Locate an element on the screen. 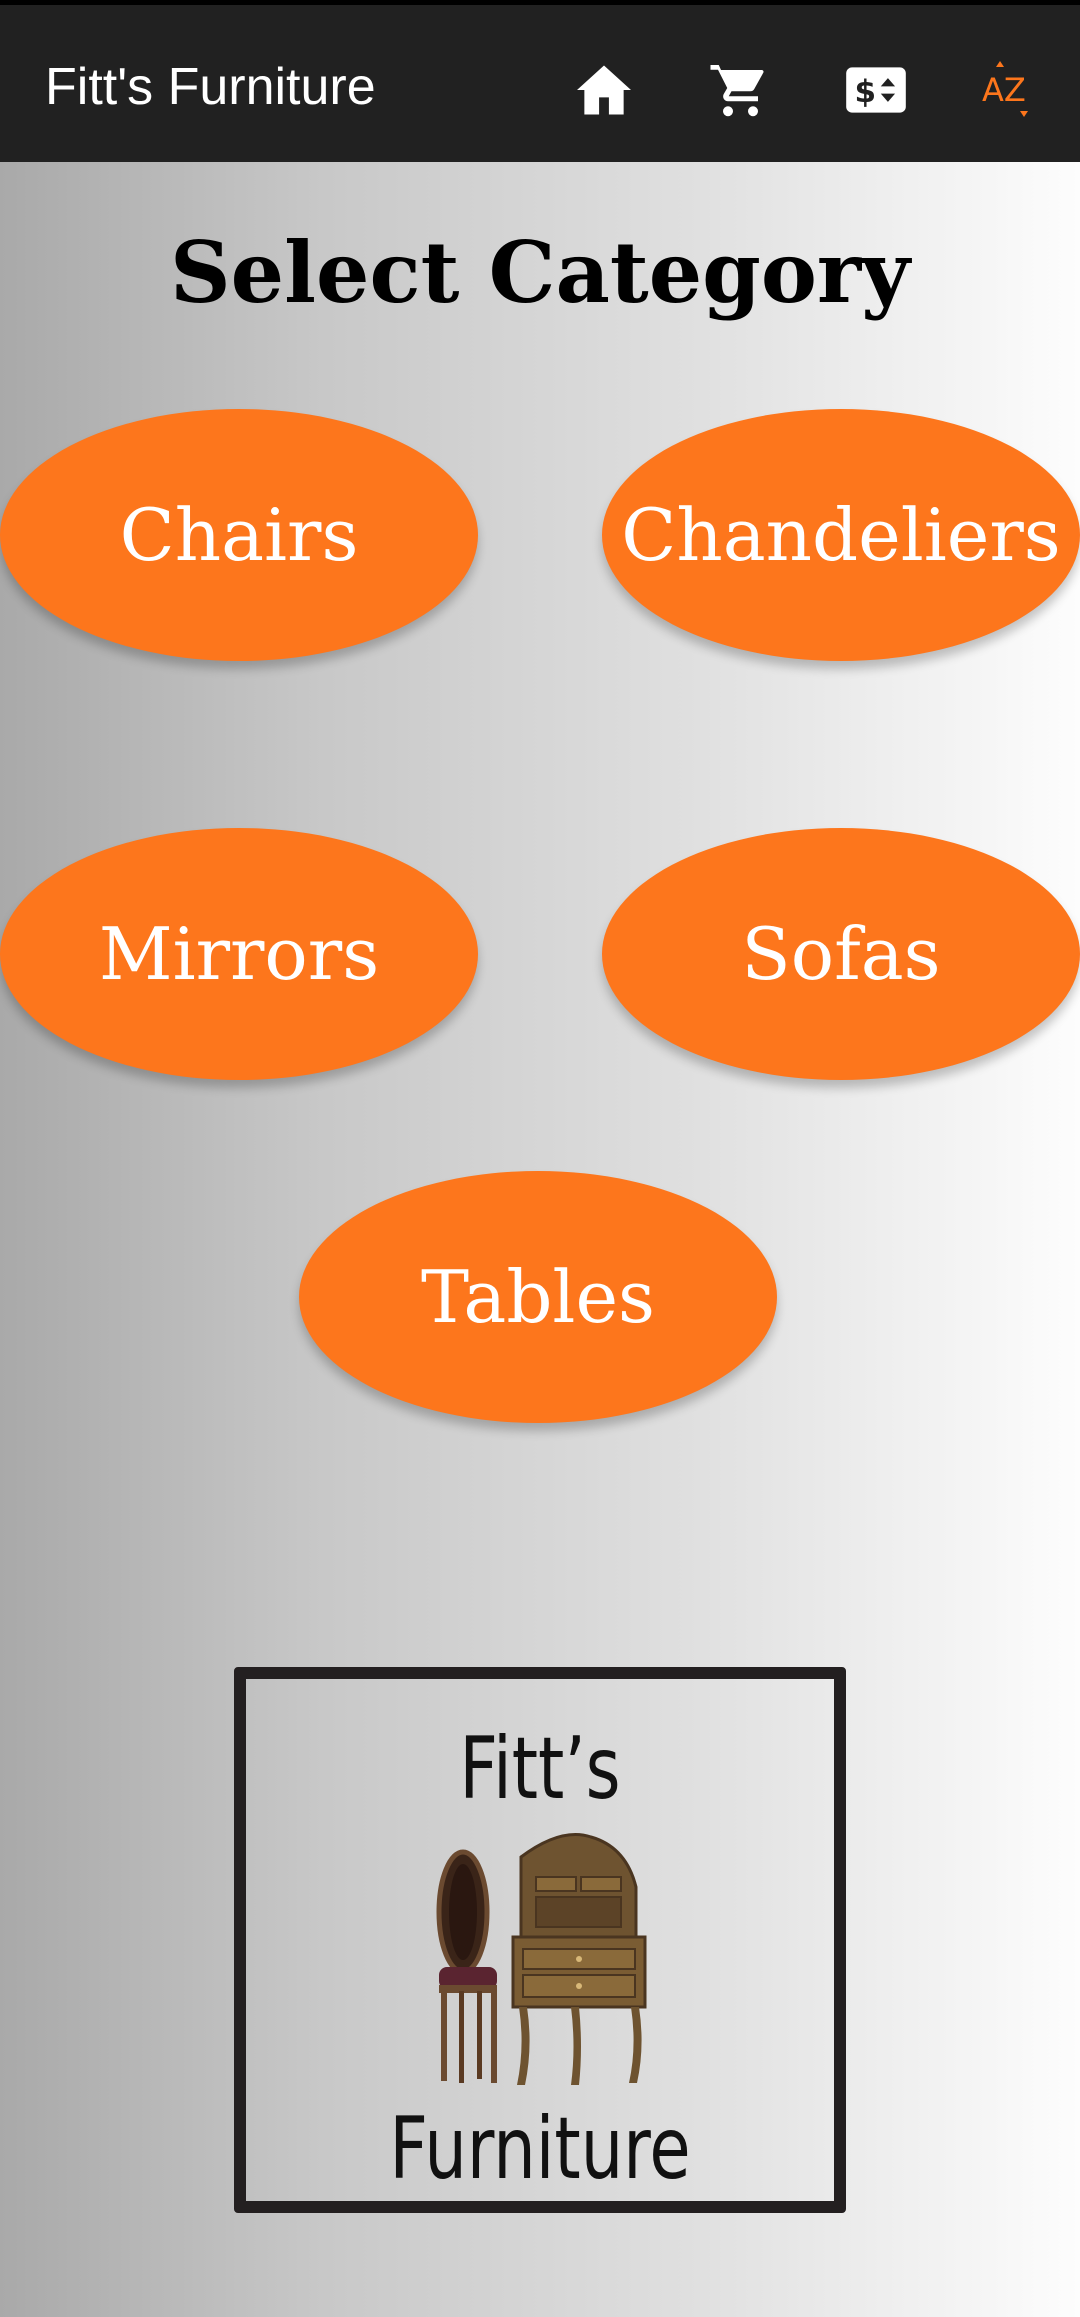  category-button-chandeliers: Chandeliers is located at coordinates (841, 535).